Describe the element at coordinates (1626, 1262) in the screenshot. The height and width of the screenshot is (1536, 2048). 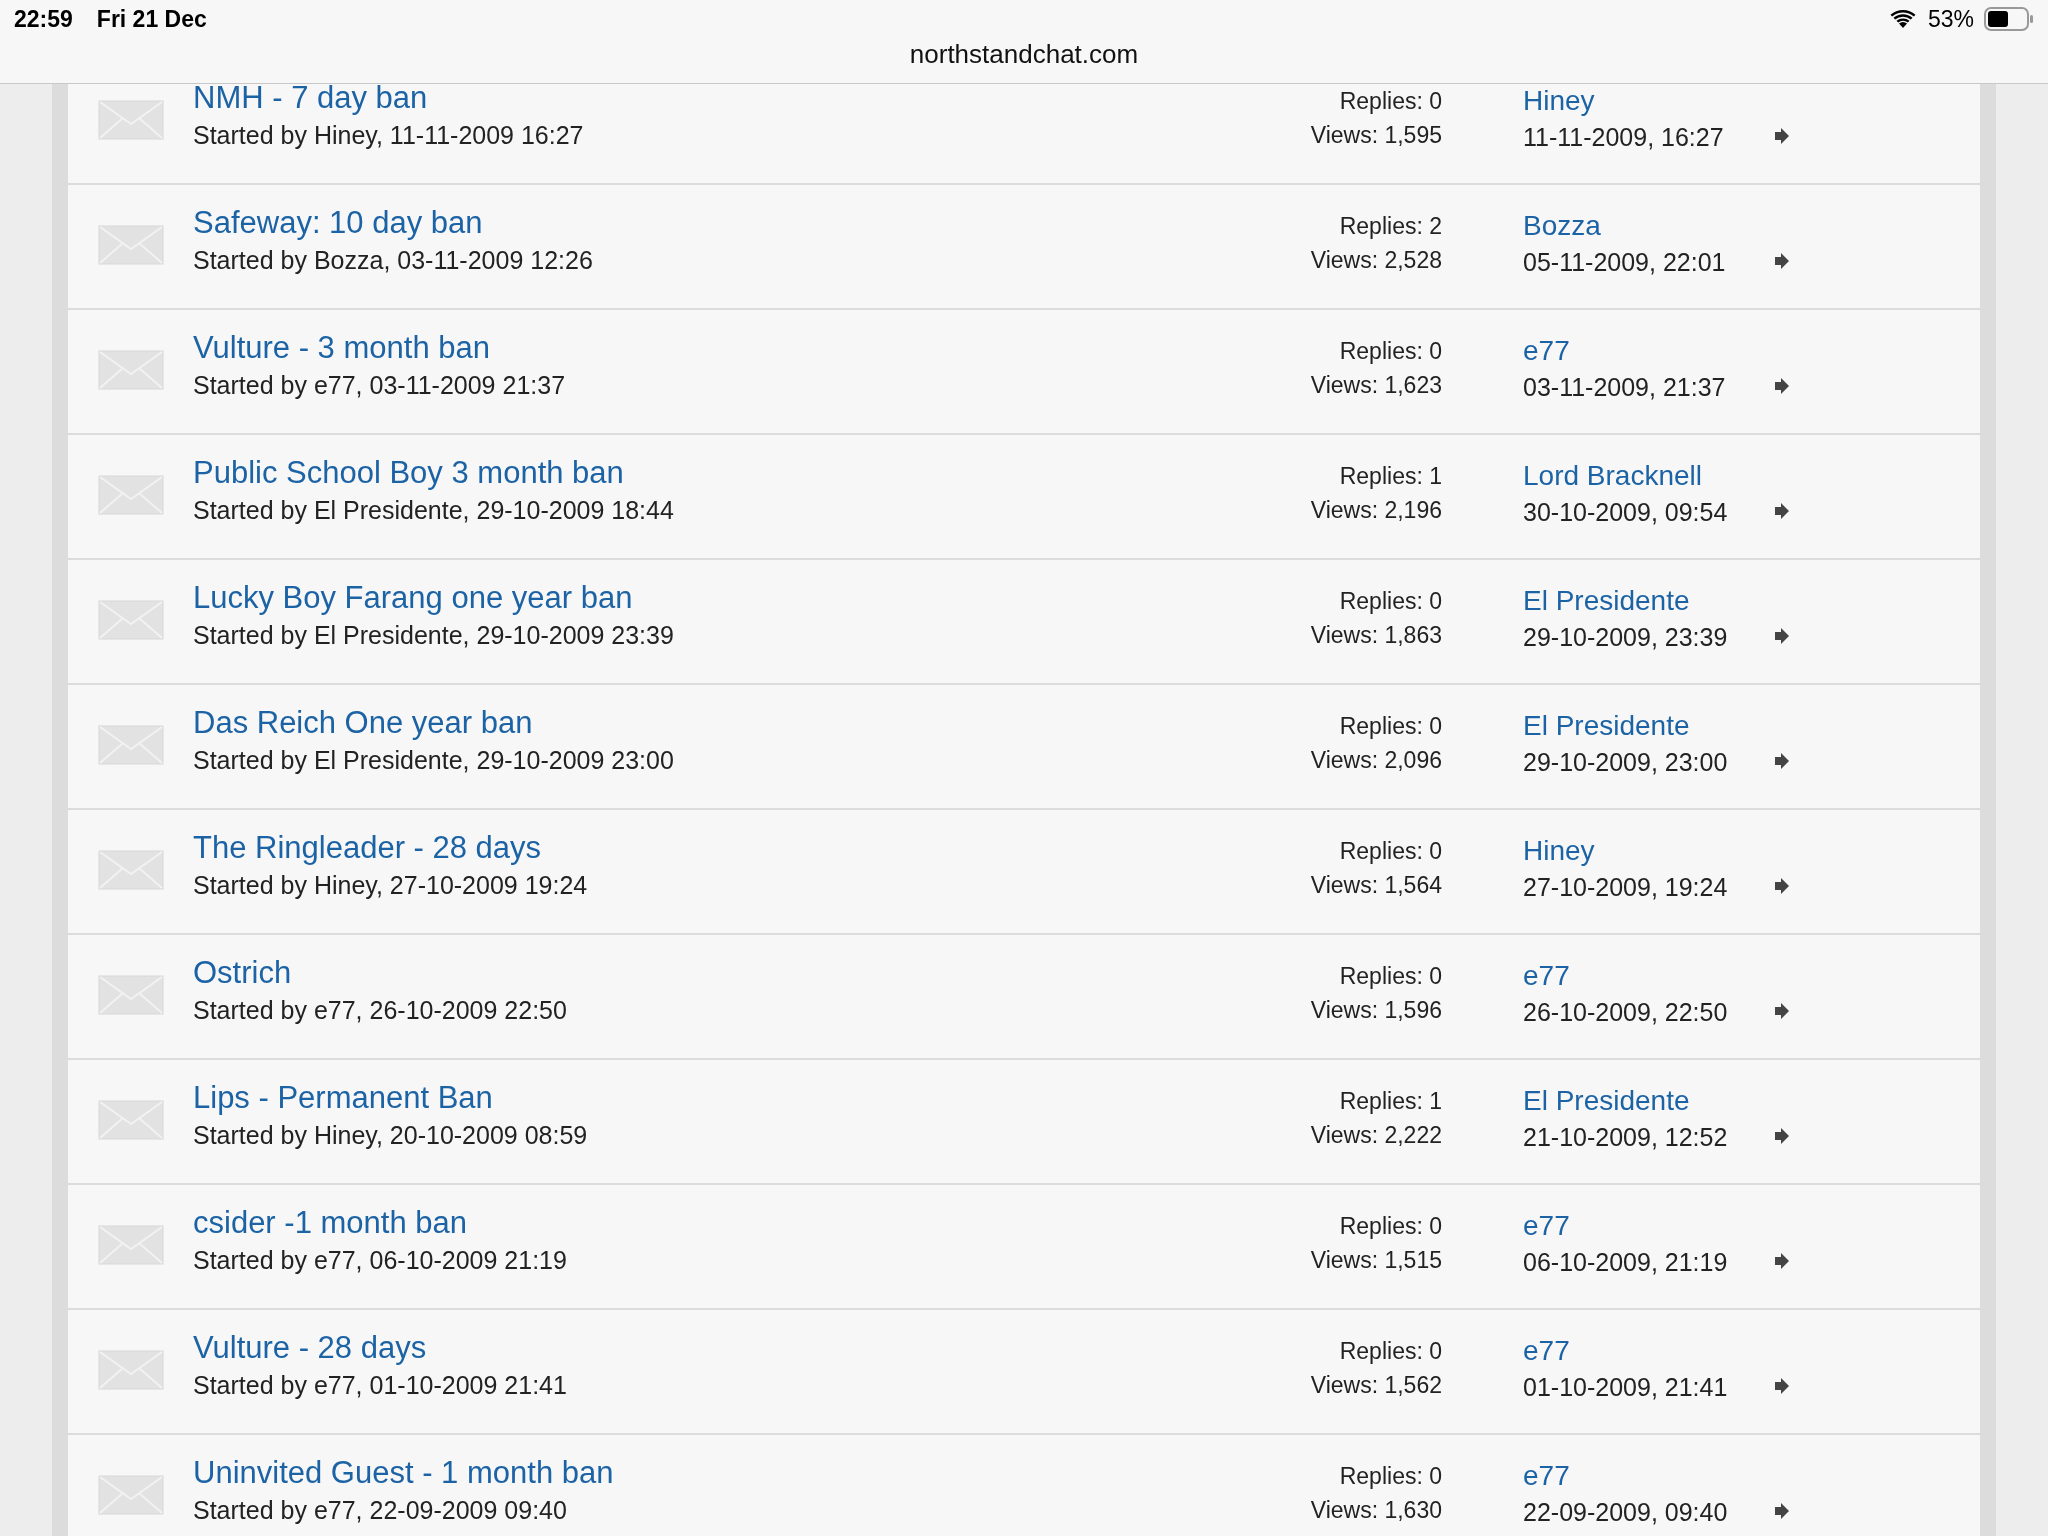
I see `last-post-date: 06-10-2009, 21:19` at that location.